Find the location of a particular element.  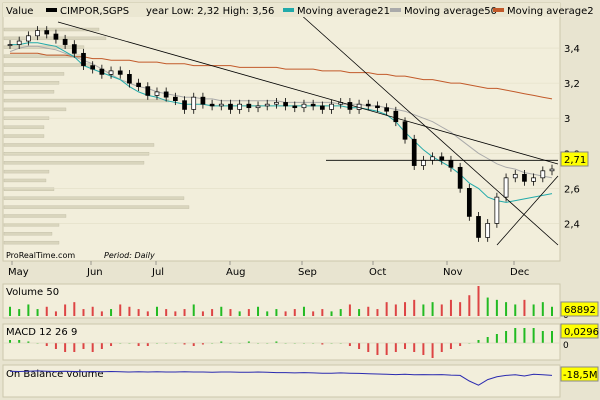

price-tick-label: 2,4 is located at coordinates (572, 224).